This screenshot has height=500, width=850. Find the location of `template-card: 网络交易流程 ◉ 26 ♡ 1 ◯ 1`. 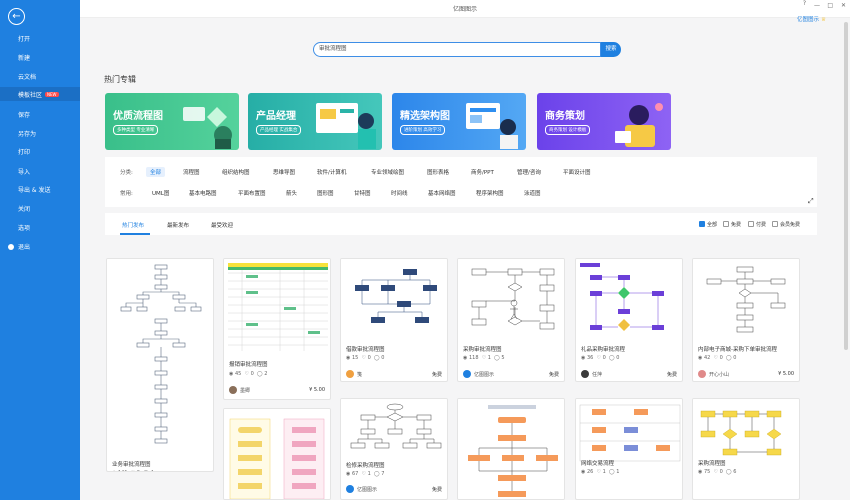

template-card: 网络交易流程 ◉ 26 ♡ 1 ◯ 1 is located at coordinates (629, 449).